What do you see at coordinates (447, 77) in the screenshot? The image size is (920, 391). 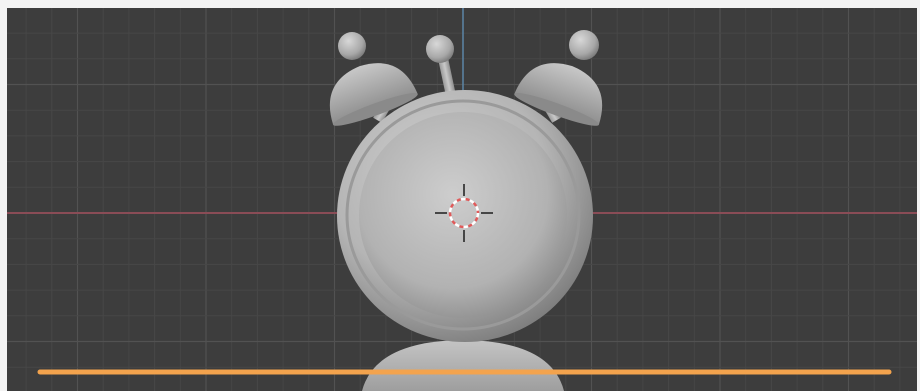 I see `center-stem` at bounding box center [447, 77].